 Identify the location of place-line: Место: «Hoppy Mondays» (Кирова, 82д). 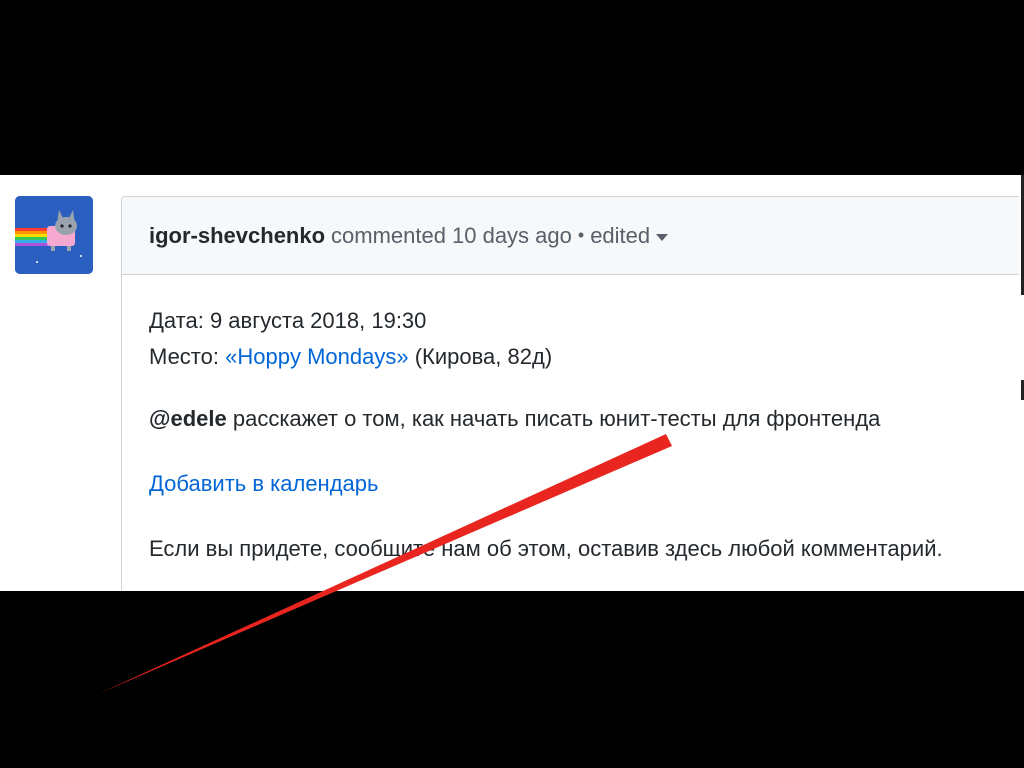
(582, 357).